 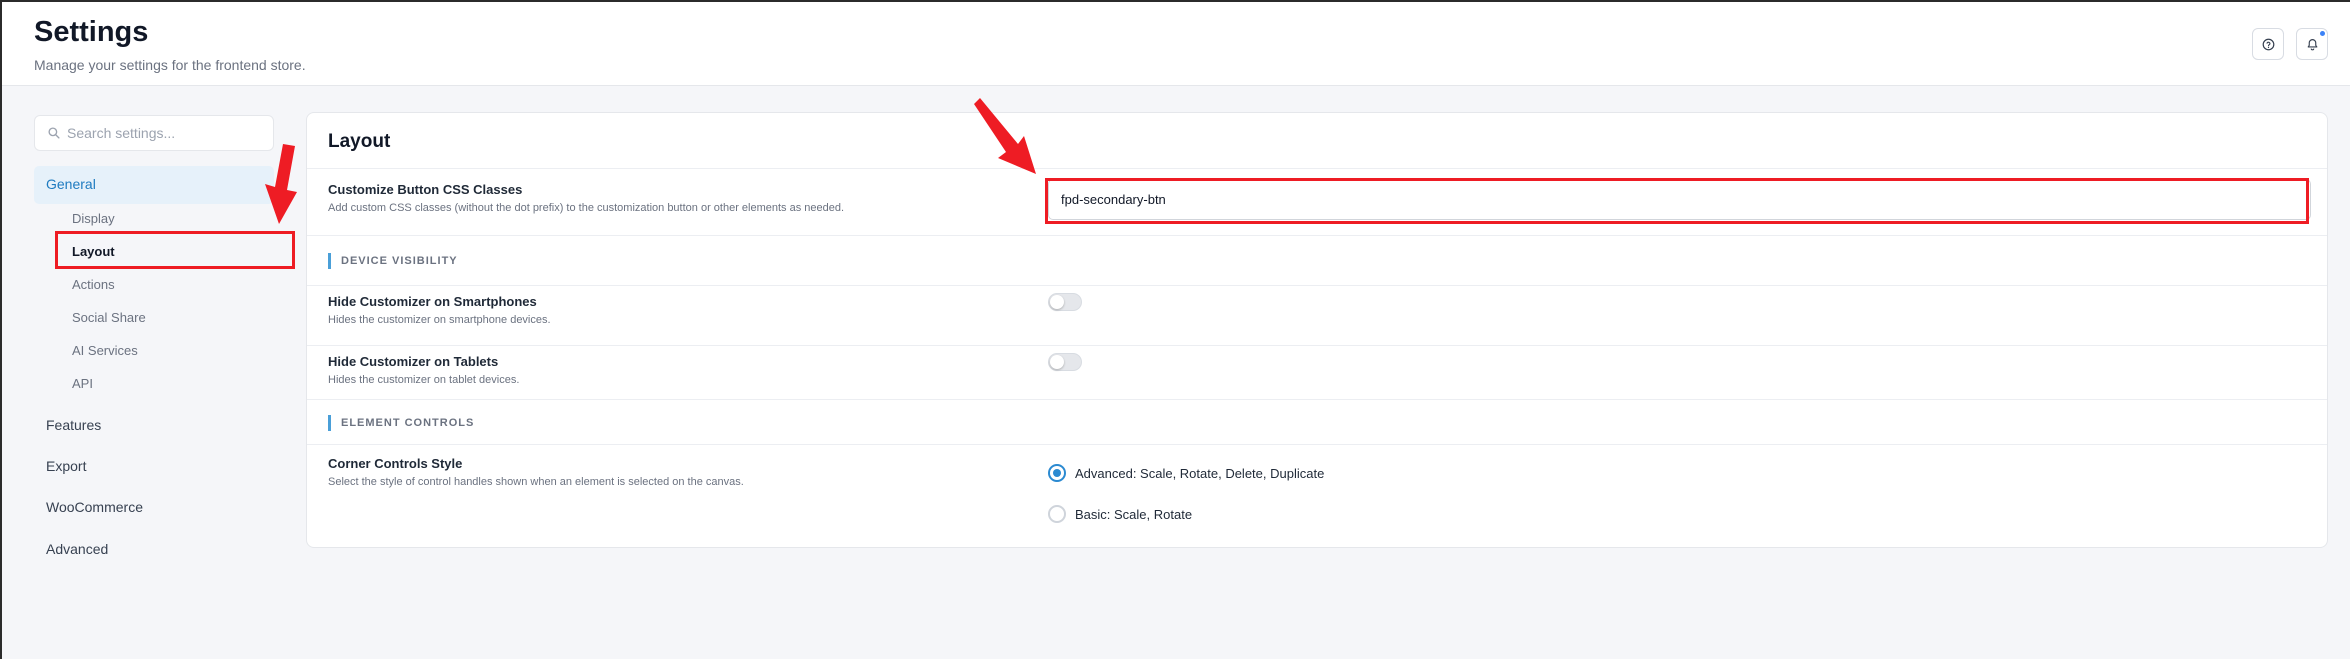 What do you see at coordinates (77, 549) in the screenshot?
I see `sidebar-item-advanced: Advanced` at bounding box center [77, 549].